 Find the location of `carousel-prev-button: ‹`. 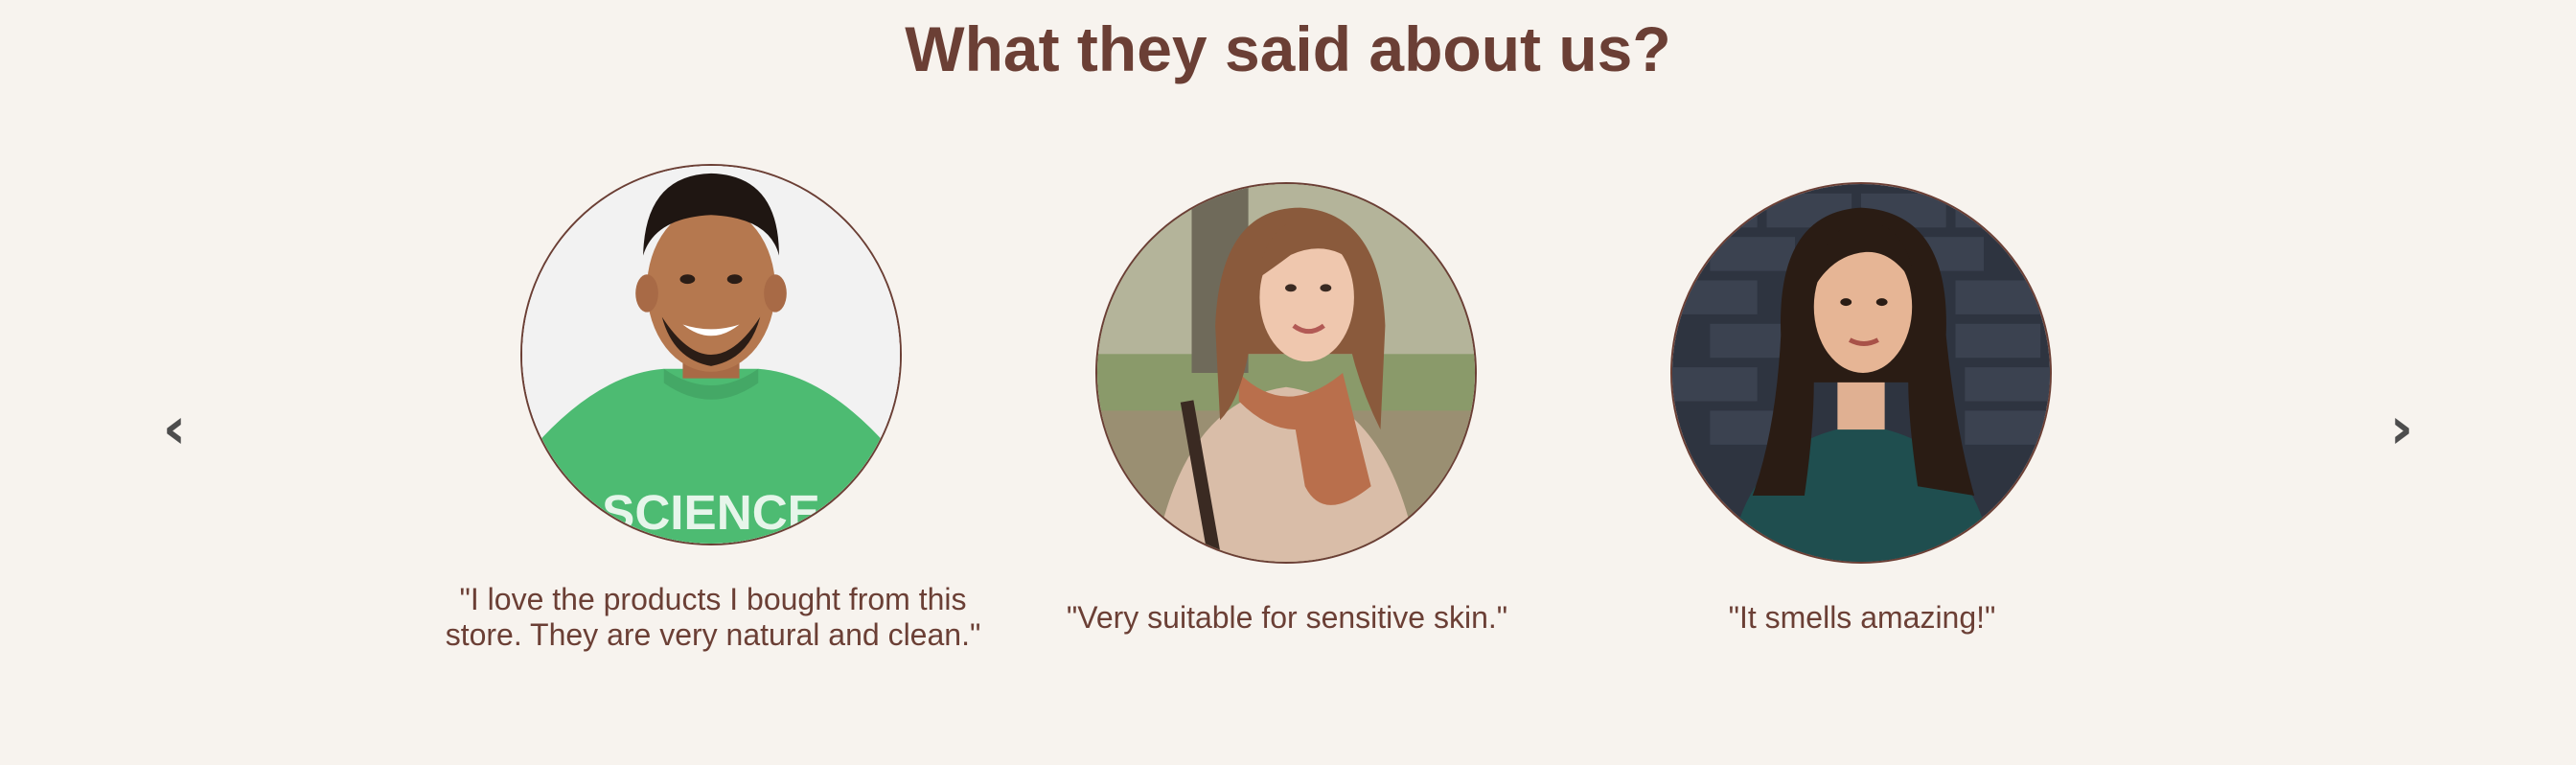

carousel-prev-button: ‹ is located at coordinates (174, 428).